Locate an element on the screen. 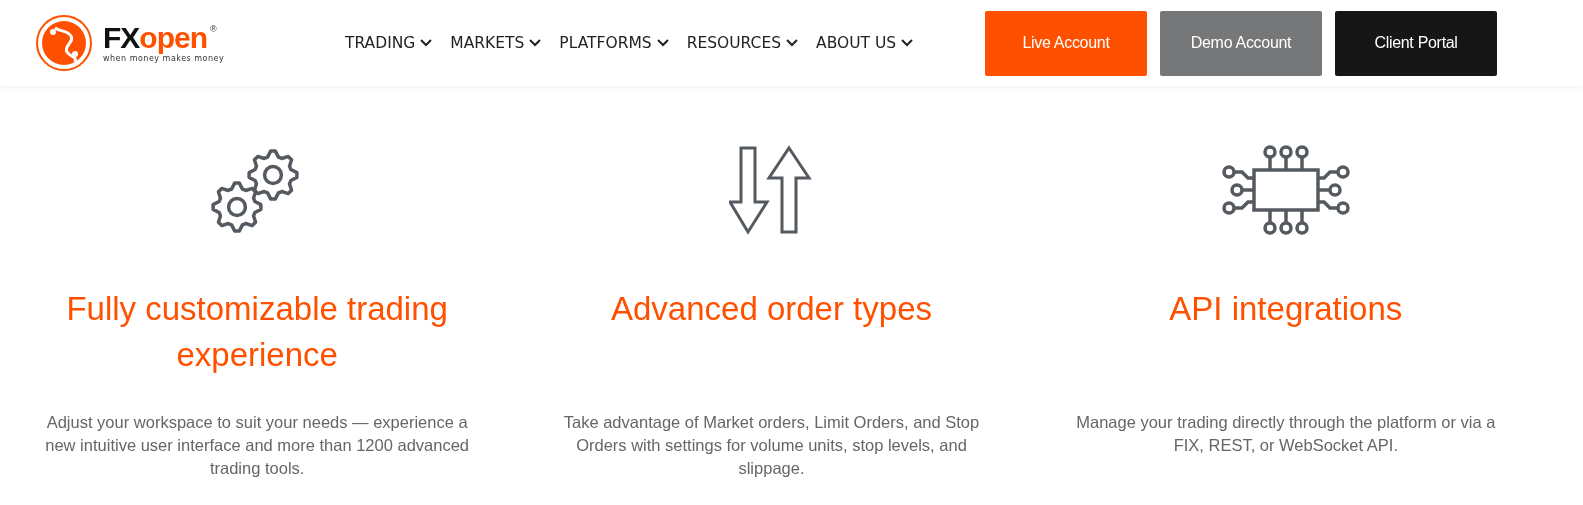  up-down-arrows-icon is located at coordinates (771, 190).